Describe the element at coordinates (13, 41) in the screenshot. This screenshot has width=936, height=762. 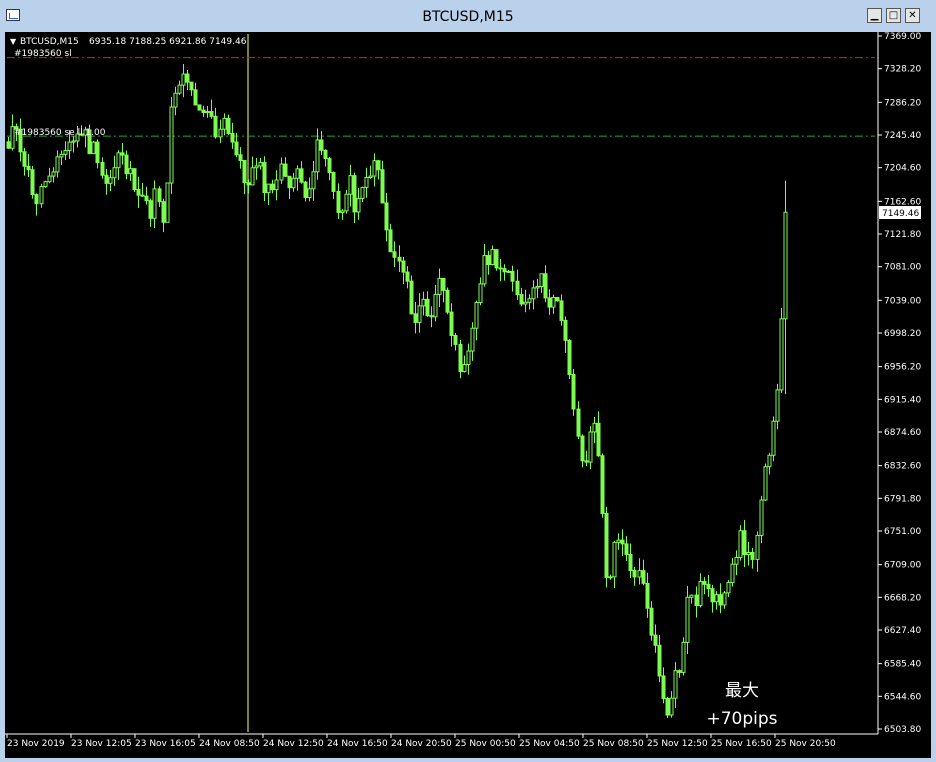
I see `symbol-dropdown-icon: ▼` at that location.